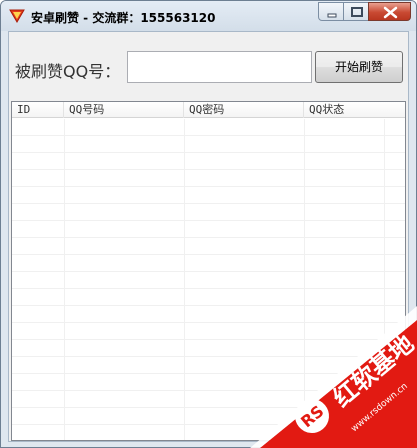 The width and height of the screenshot is (417, 448). Describe the element at coordinates (17, 16) in the screenshot. I see `app-logo-icon` at that location.